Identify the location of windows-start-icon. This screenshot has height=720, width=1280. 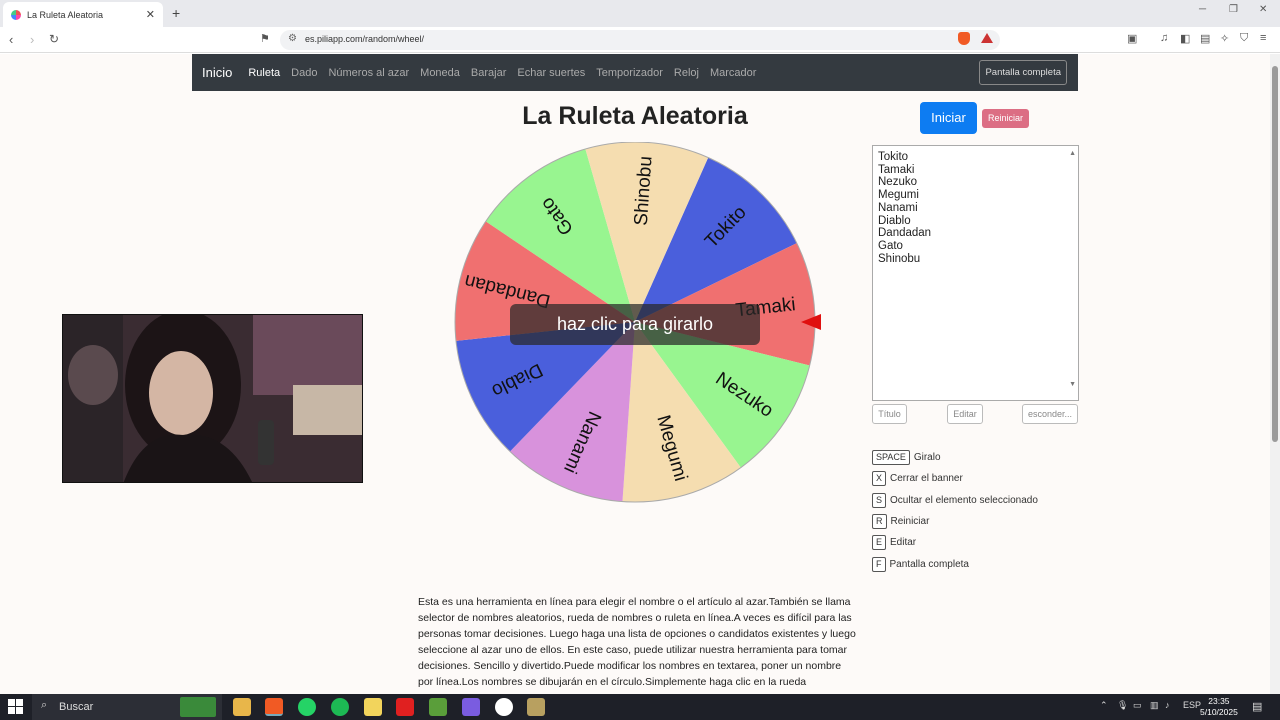
(15, 706).